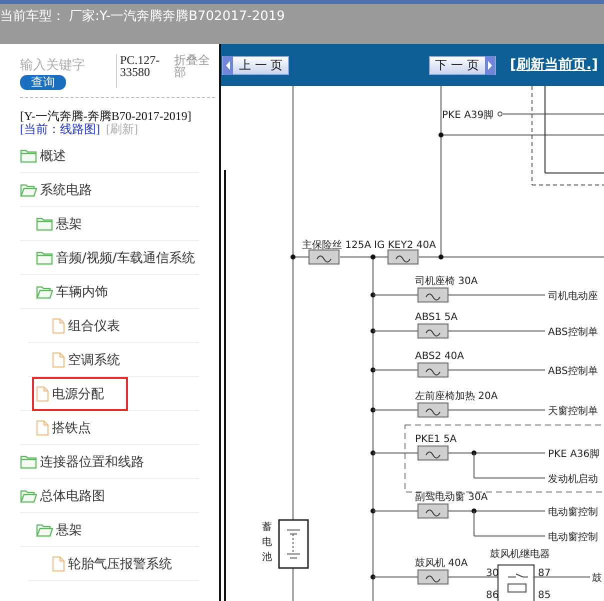 The height and width of the screenshot is (601, 604). Describe the element at coordinates (63, 427) in the screenshot. I see `tree-item: 搭铁点` at that location.